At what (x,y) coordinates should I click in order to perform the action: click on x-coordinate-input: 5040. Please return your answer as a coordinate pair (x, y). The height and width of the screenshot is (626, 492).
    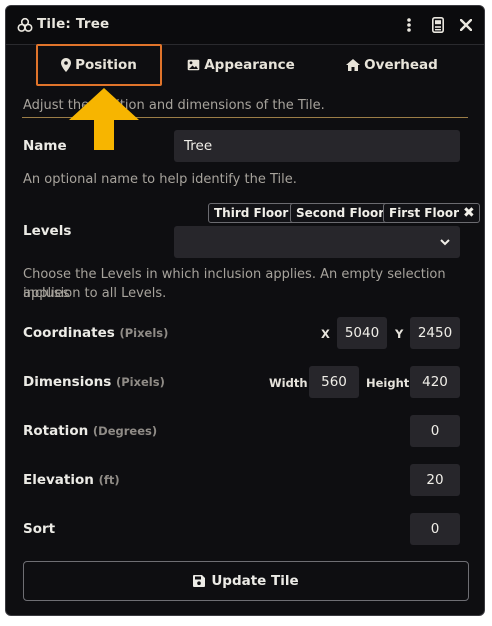
    Looking at the image, I should click on (362, 333).